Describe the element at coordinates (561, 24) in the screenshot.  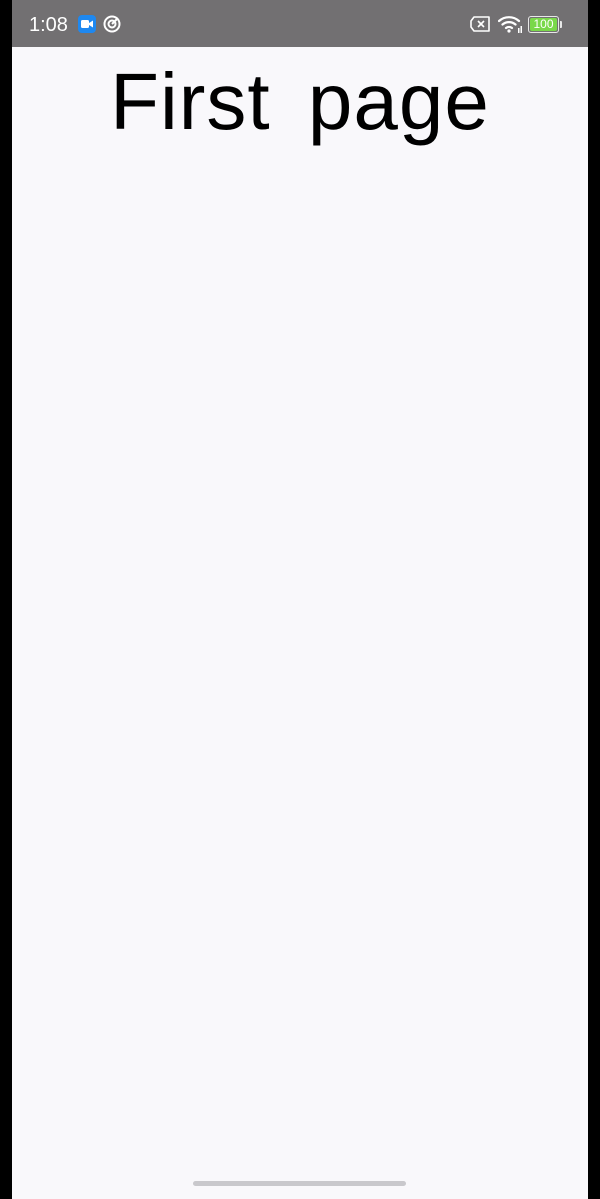
I see `battery-tip` at that location.